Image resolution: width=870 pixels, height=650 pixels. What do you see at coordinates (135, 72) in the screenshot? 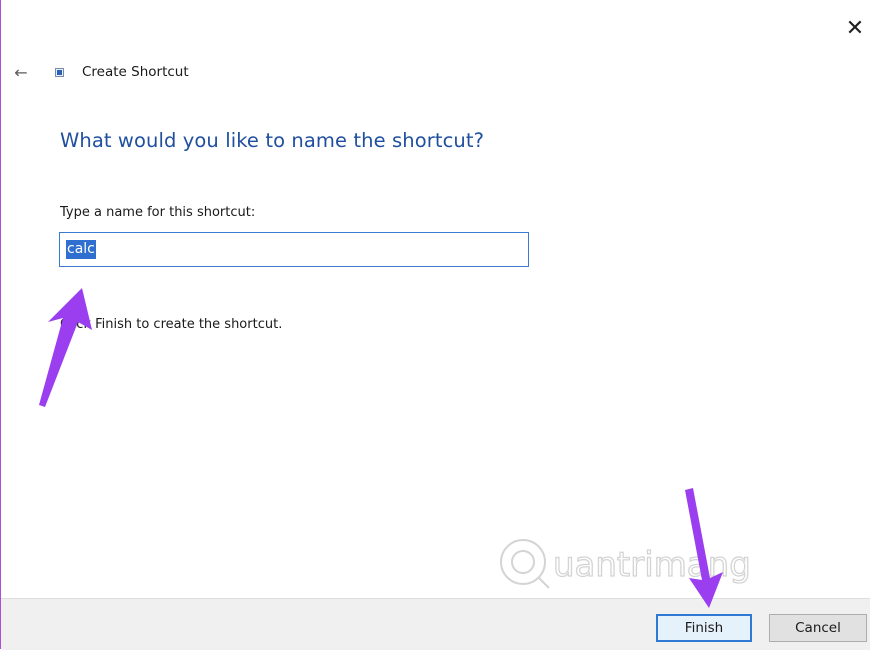
I see `dialog-title: Create Shortcut` at bounding box center [135, 72].